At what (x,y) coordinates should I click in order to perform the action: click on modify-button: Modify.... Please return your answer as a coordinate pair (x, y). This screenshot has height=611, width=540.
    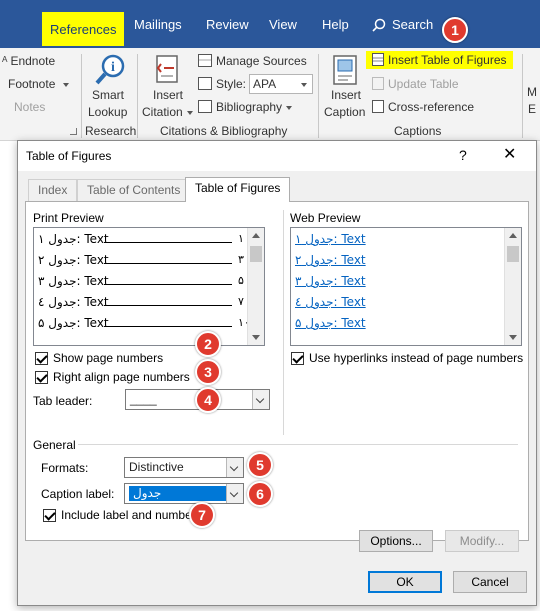
    Looking at the image, I should click on (482, 541).